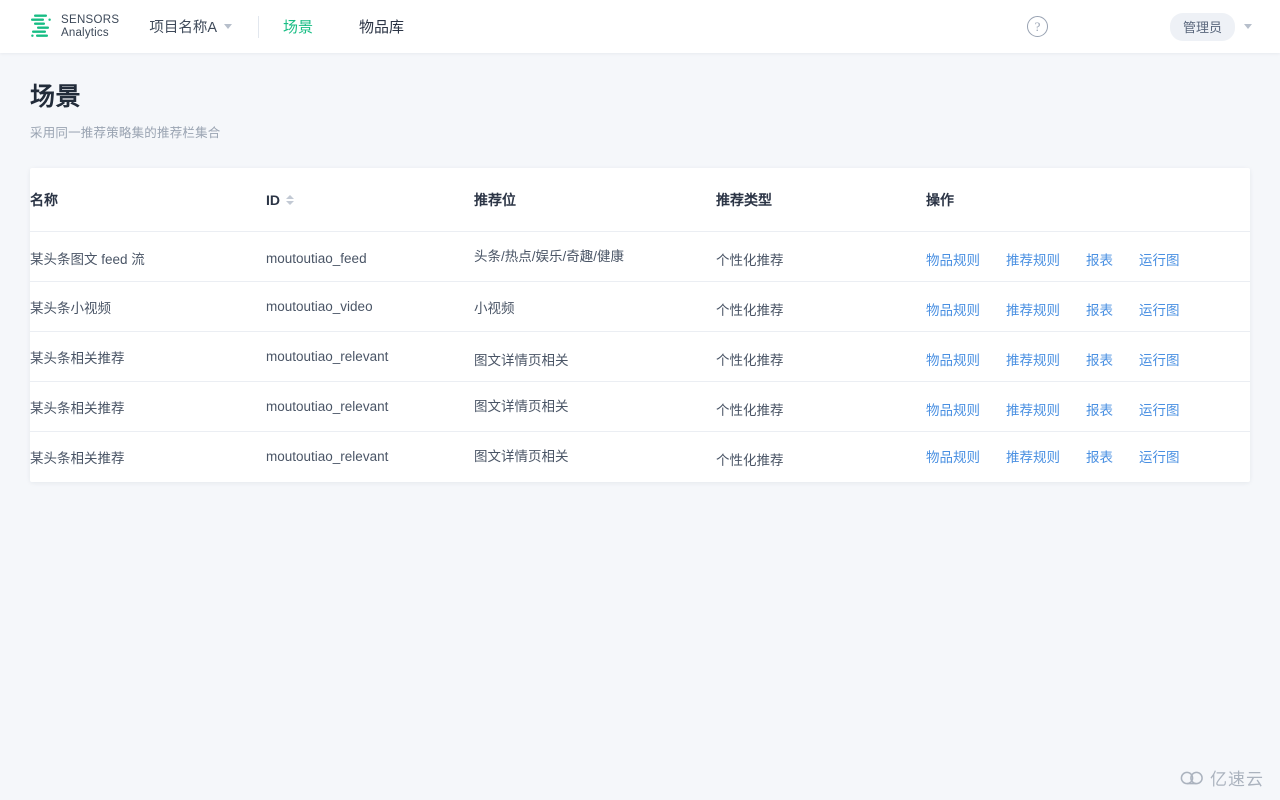 Image resolution: width=1280 pixels, height=800 pixels. Describe the element at coordinates (640, 200) in the screenshot. I see `table-header-row: 名称 ID 推荐位 推荐类型 操作` at that location.